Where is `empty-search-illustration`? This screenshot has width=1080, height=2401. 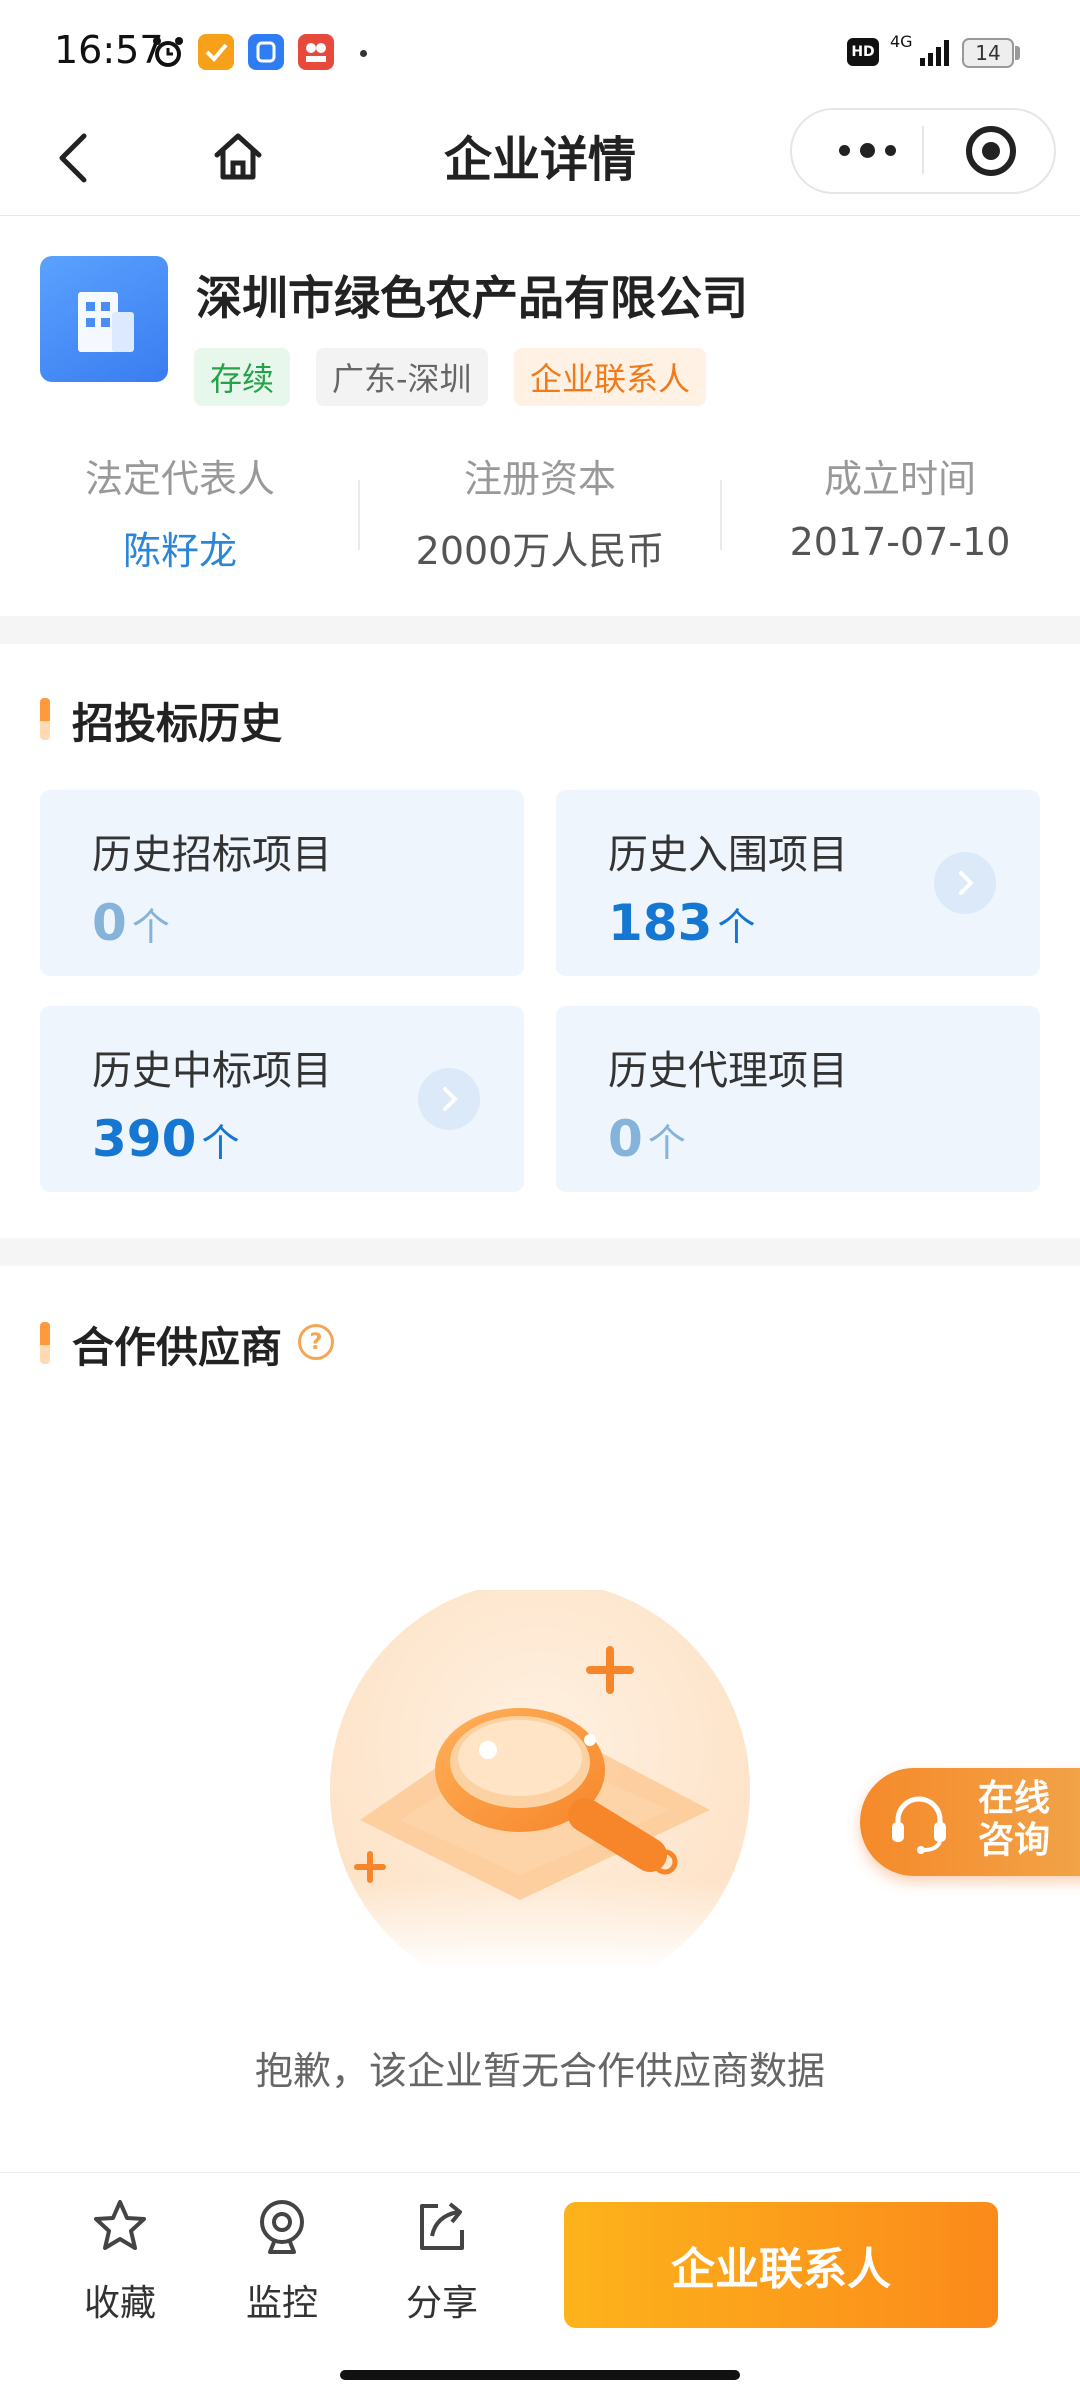
empty-search-illustration is located at coordinates (540, 1780).